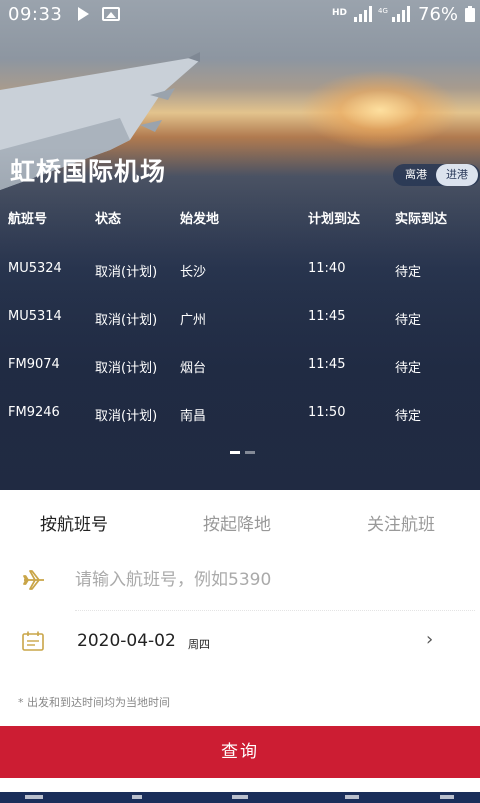 The height and width of the screenshot is (803, 480). Describe the element at coordinates (383, 11) in the screenshot. I see `svg-text: 4G` at that location.